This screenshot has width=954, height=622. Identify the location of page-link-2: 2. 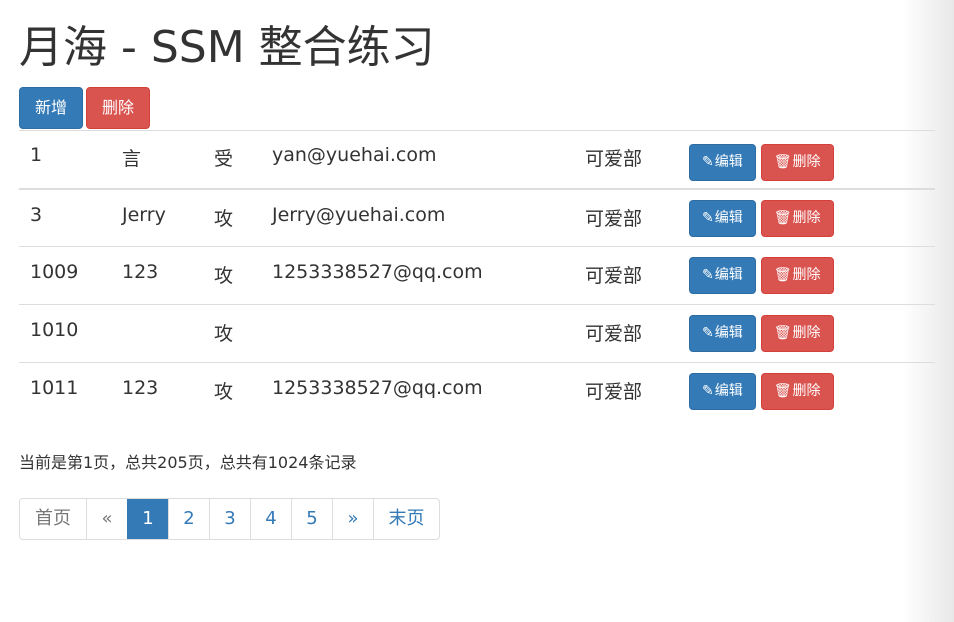
(188, 519).